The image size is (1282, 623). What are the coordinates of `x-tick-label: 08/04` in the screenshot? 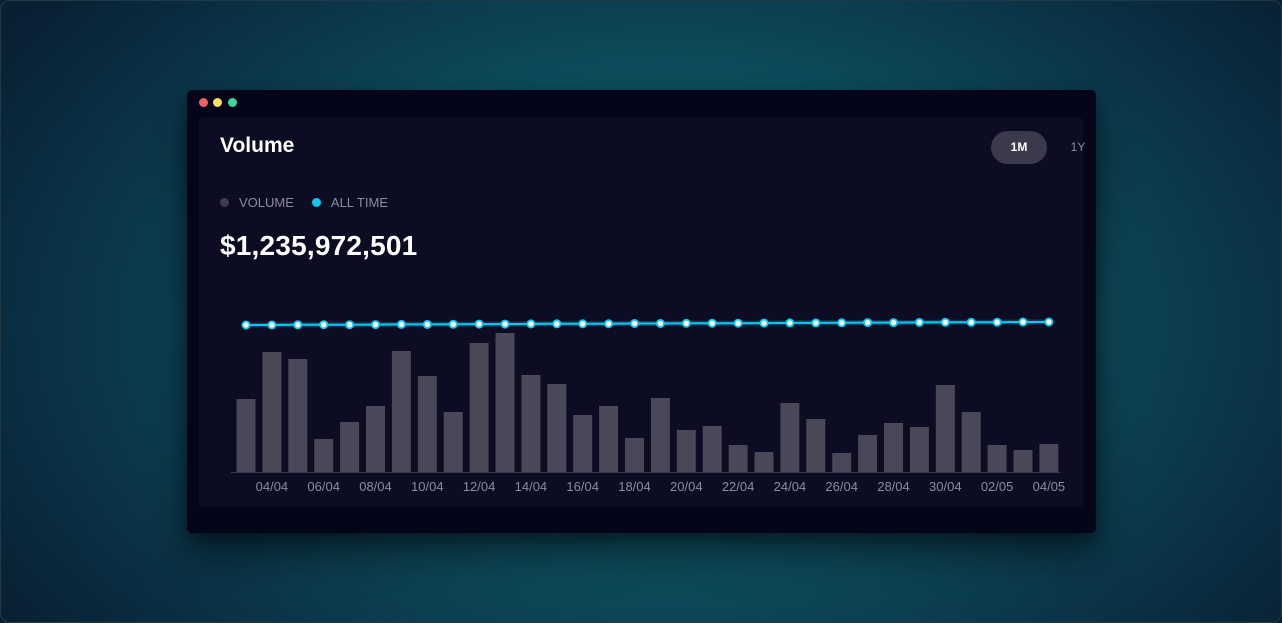 It's located at (375, 486).